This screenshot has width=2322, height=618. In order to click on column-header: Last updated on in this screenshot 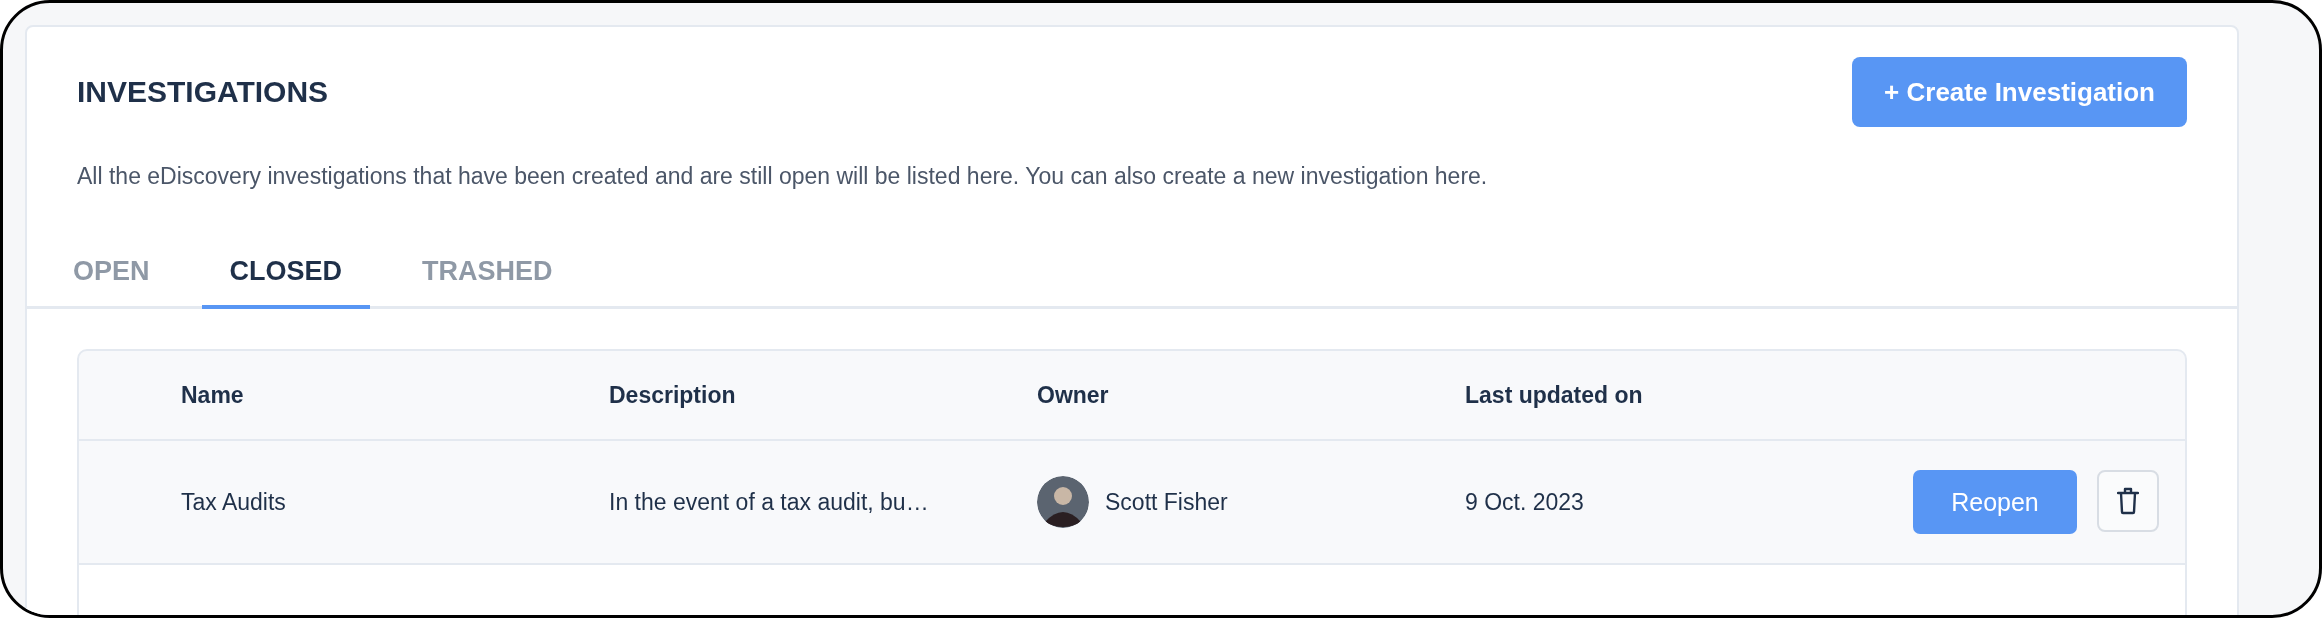, I will do `click(1554, 395)`.